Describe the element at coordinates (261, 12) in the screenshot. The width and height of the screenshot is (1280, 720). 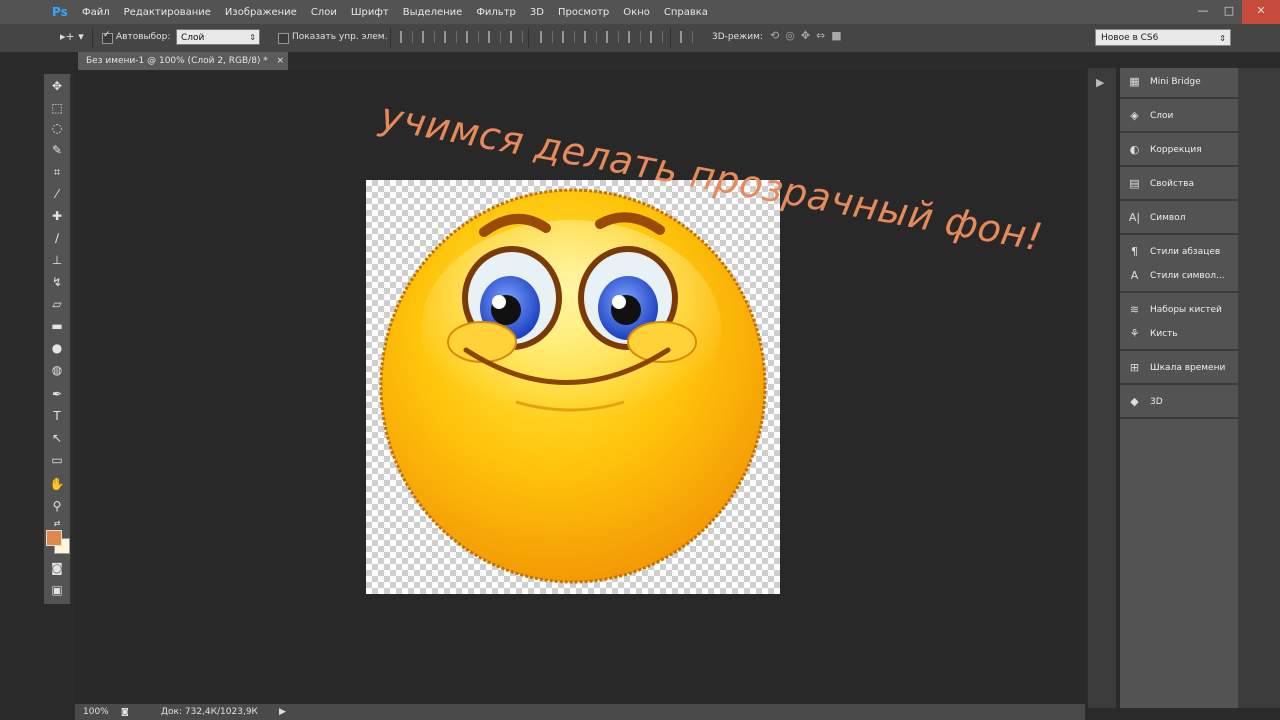
I see `menu-image: Изображение` at that location.